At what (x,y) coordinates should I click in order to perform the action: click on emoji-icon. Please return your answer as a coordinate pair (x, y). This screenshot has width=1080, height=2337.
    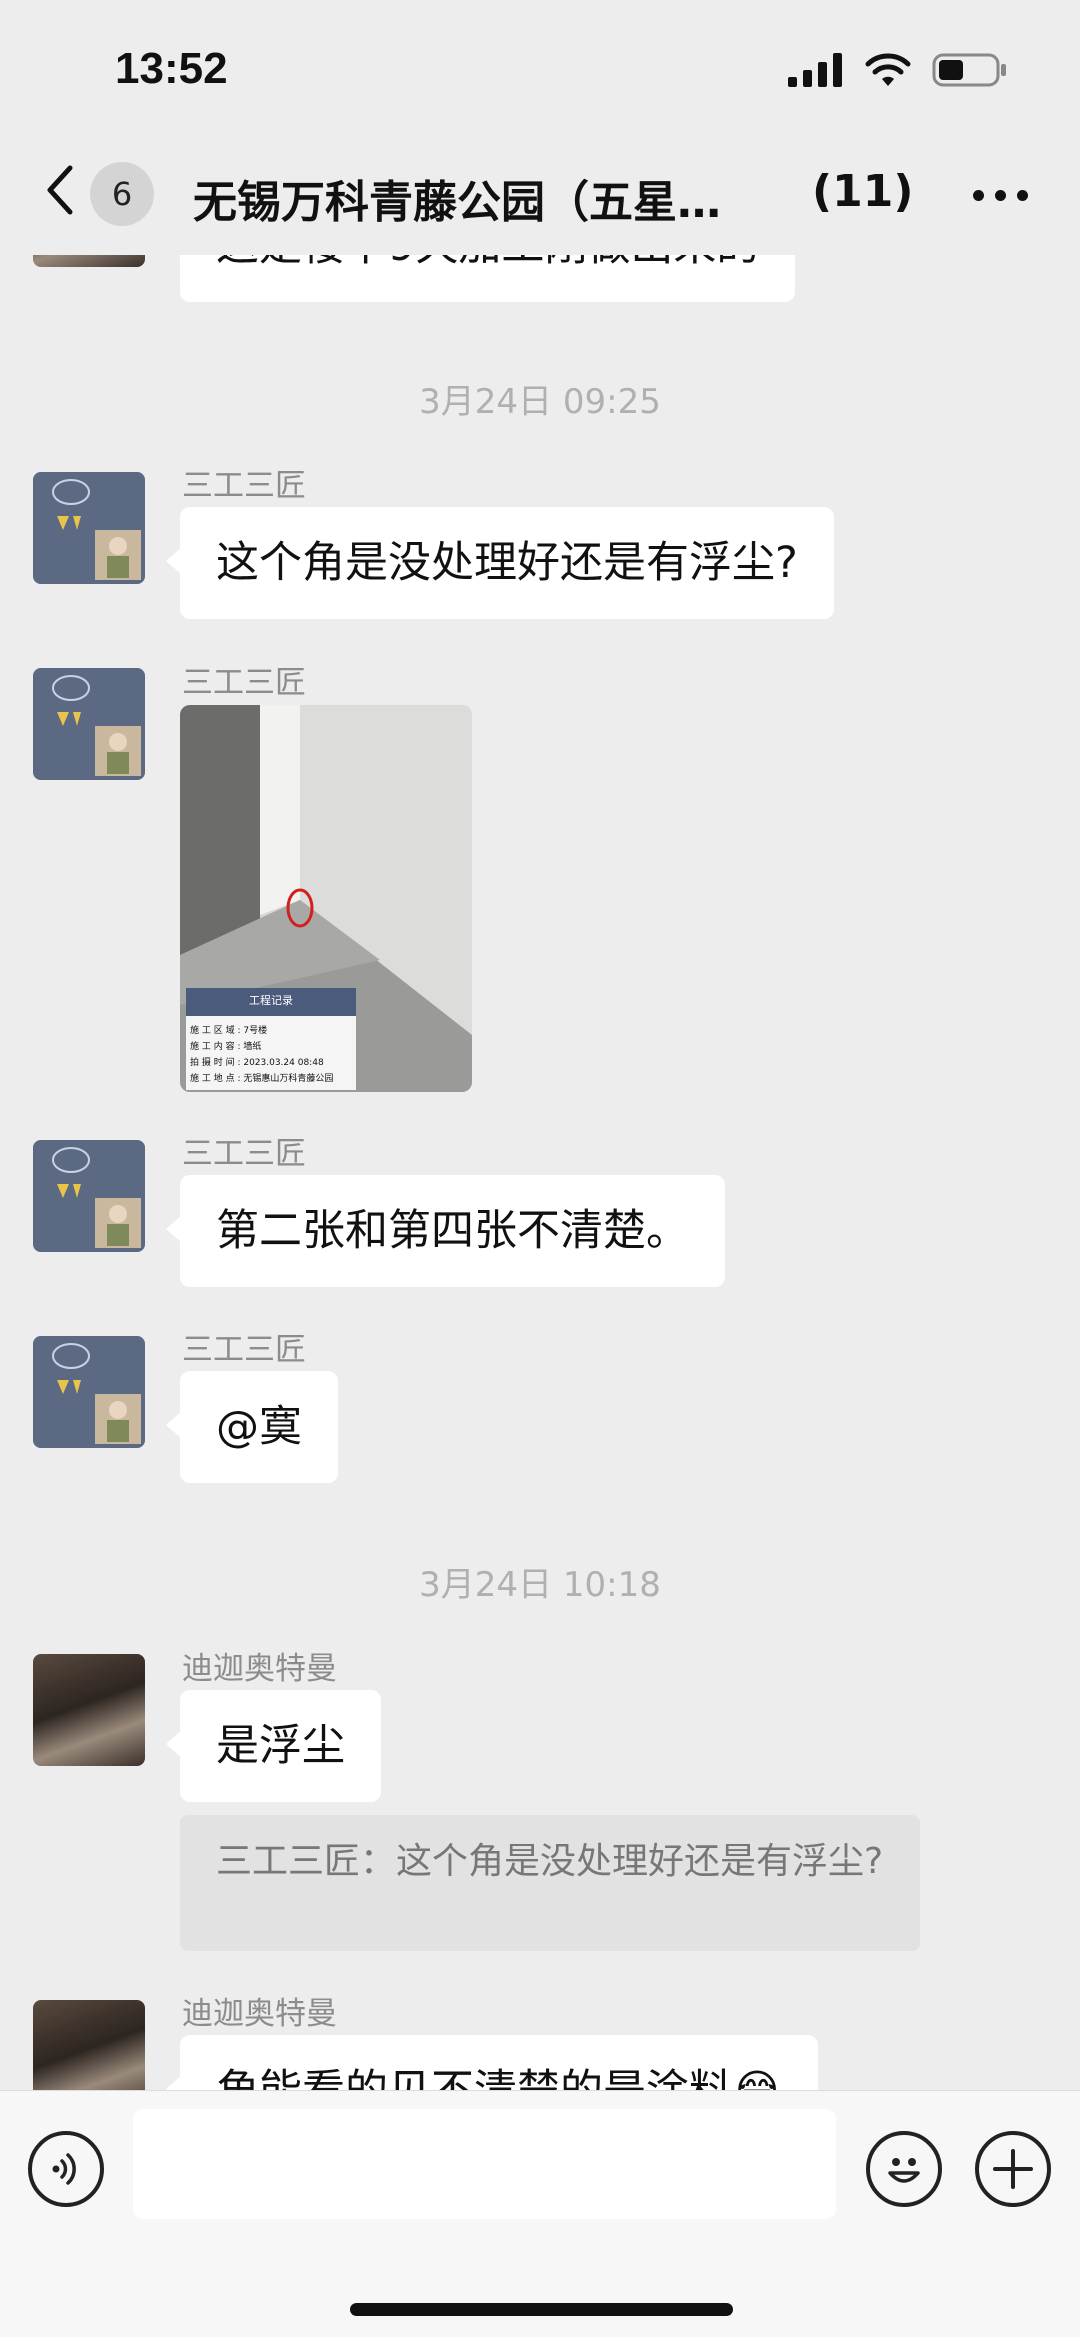
    Looking at the image, I should click on (904, 2170).